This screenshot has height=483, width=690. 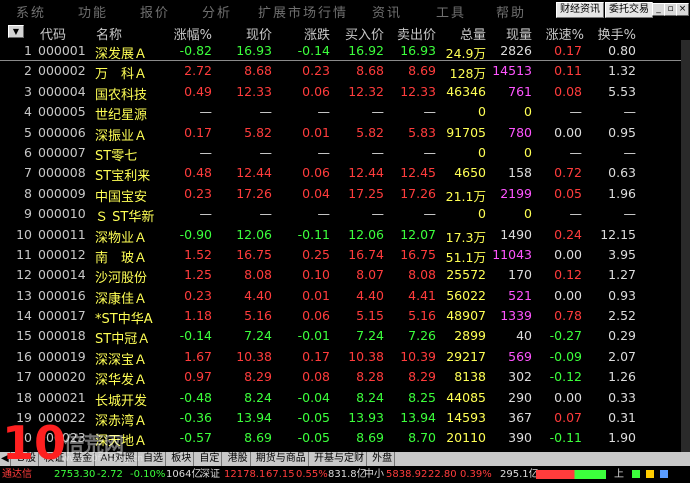 I want to click on close-icon: ×, so click(x=682, y=9).